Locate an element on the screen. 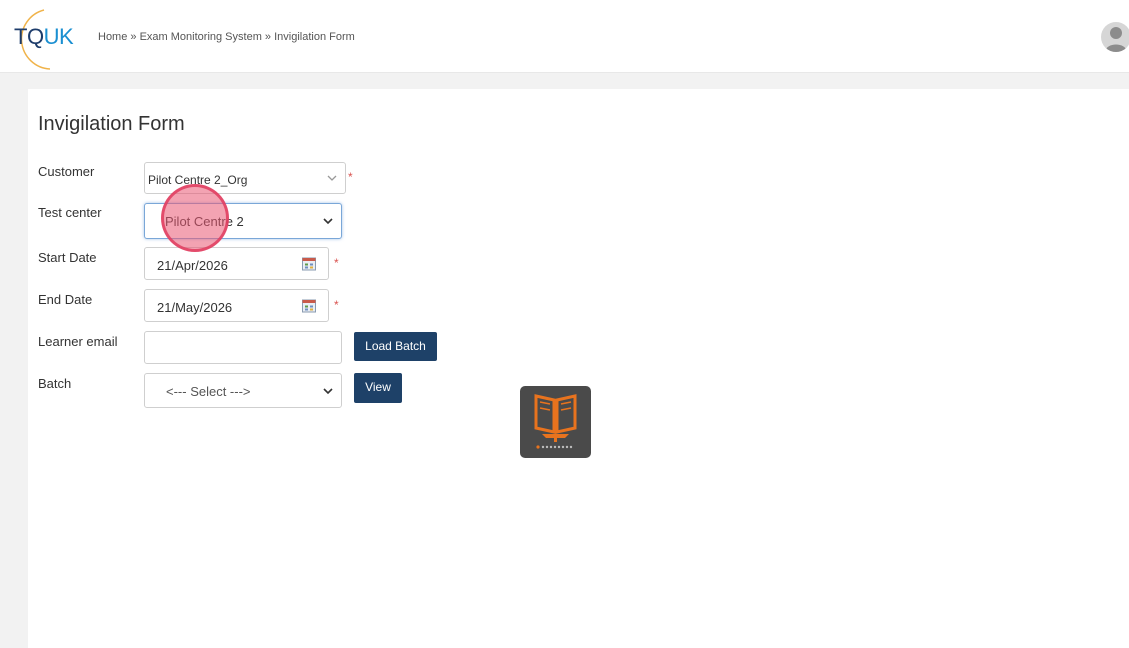 The height and width of the screenshot is (648, 1129). start-date-required-mark: * is located at coordinates (336, 263).